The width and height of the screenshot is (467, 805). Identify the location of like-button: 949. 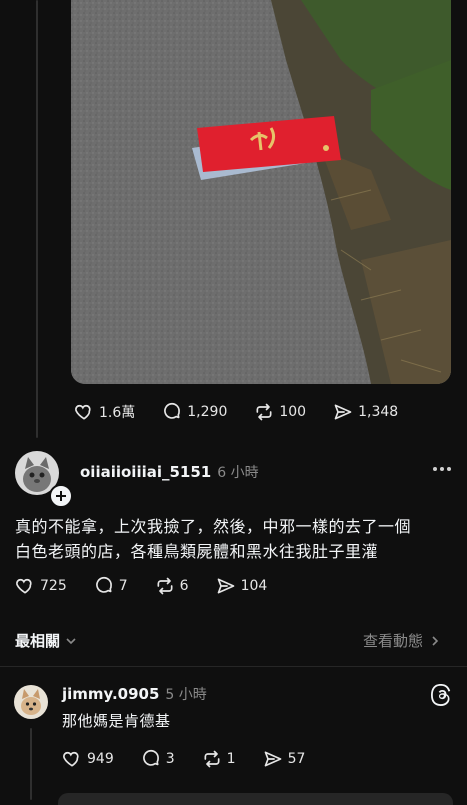
(88, 759).